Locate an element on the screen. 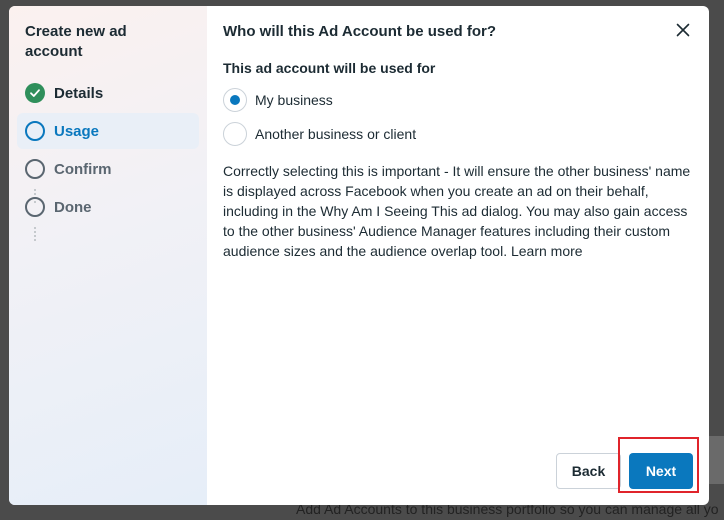  step-label: Details is located at coordinates (79, 93).